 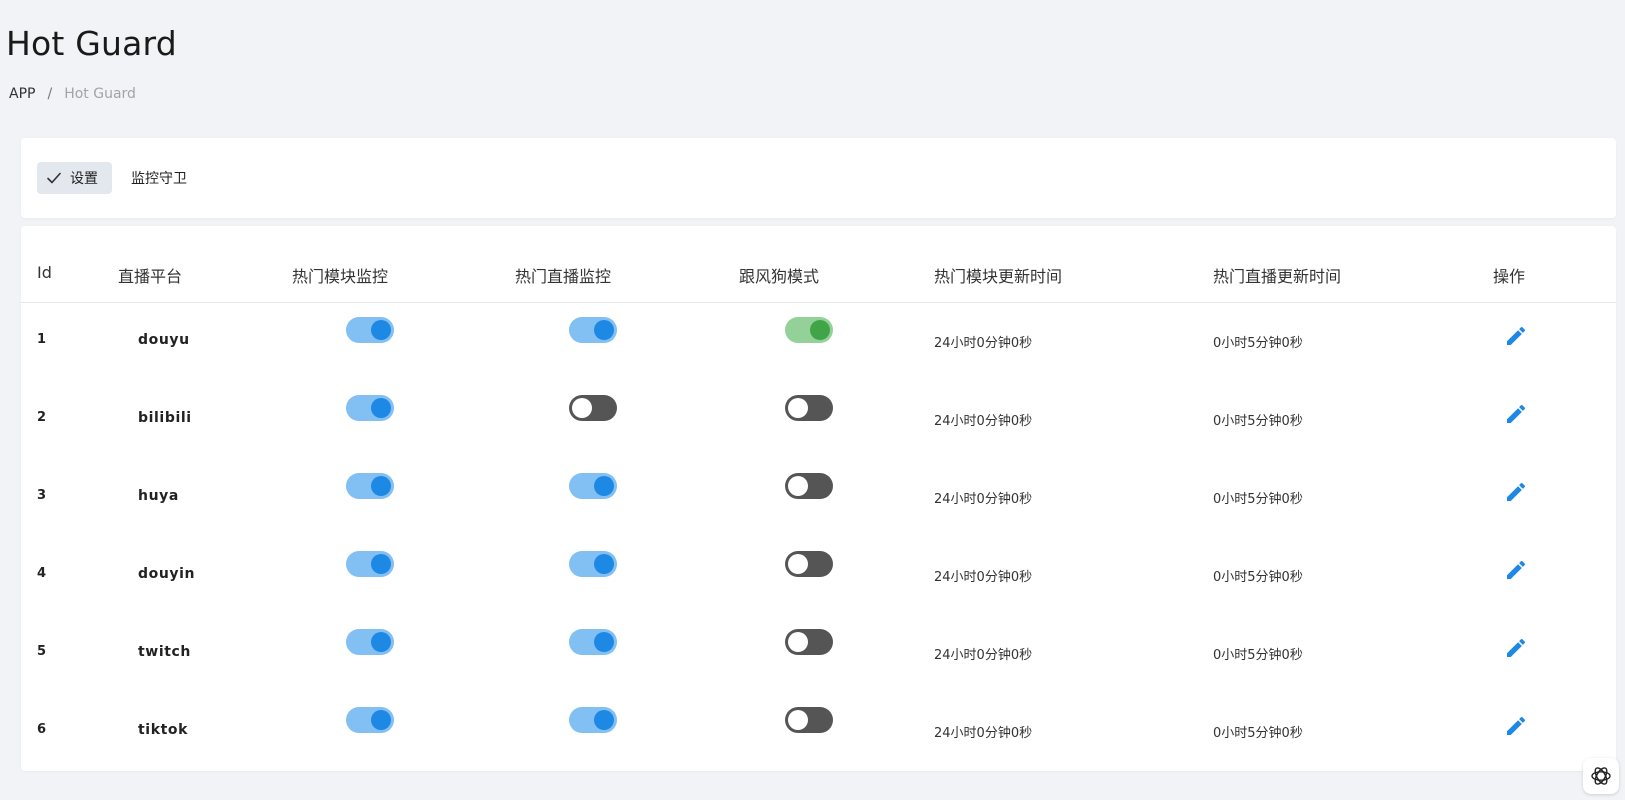 What do you see at coordinates (54, 178) in the screenshot?
I see `check-icon` at bounding box center [54, 178].